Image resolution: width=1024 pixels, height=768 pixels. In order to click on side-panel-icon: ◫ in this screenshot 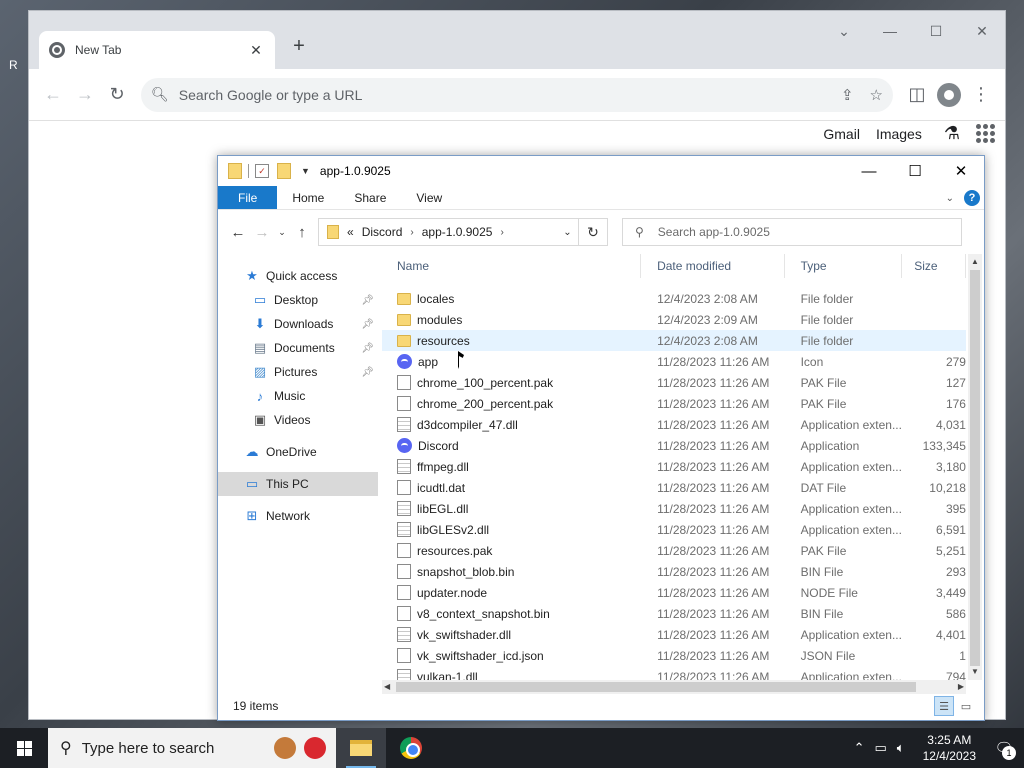, I will do `click(917, 95)`.